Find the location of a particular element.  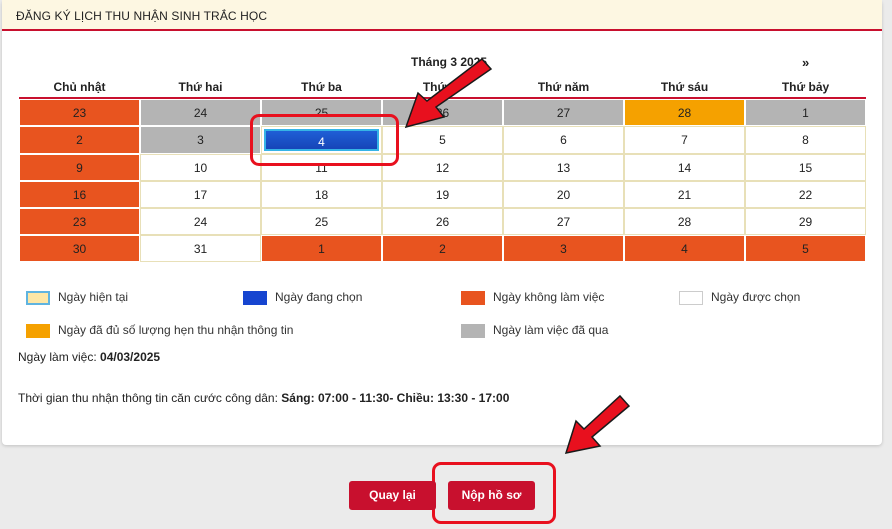

legend-selectable: Ngày được chọn is located at coordinates (739, 297).